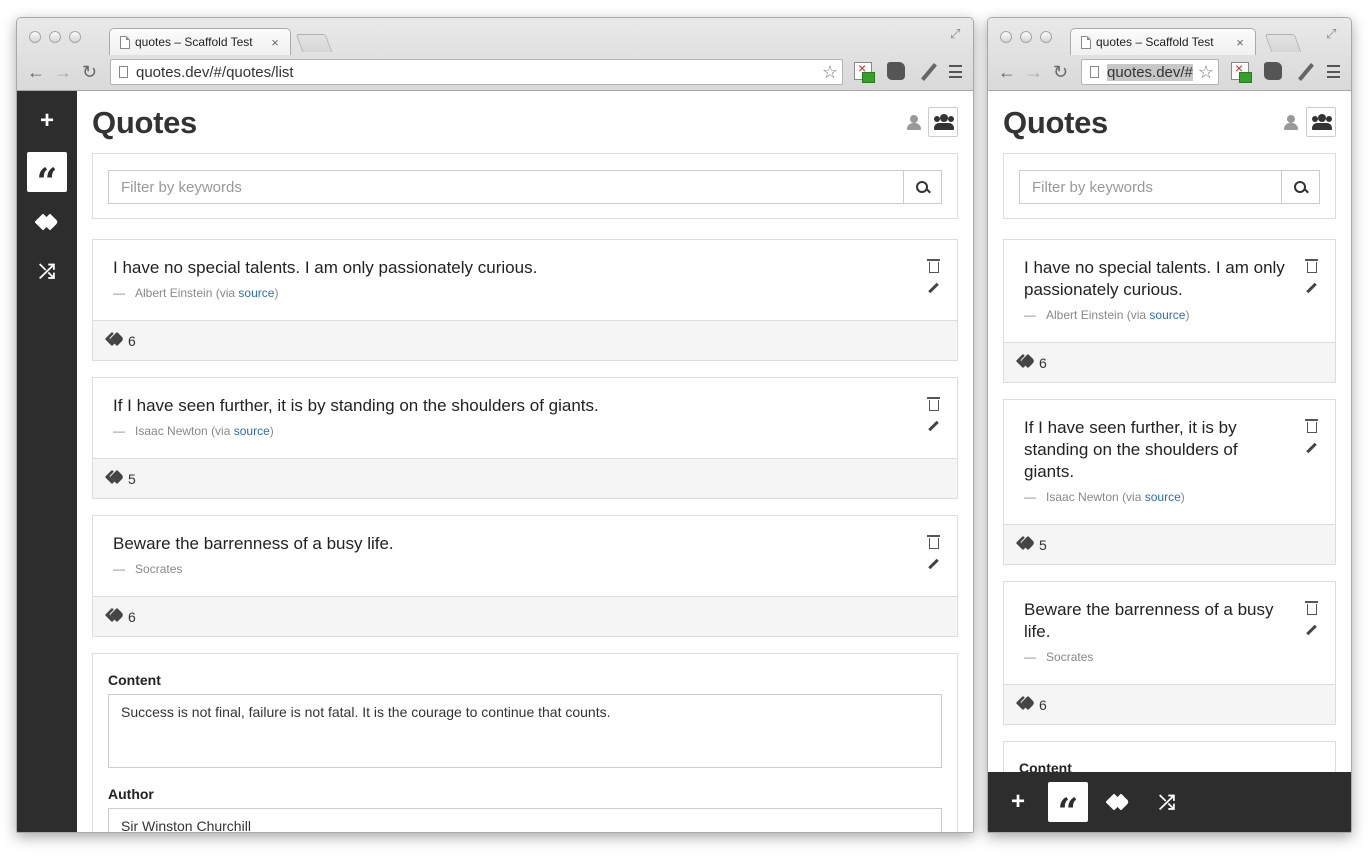 The width and height of the screenshot is (1368, 864). What do you see at coordinates (47, 271) in the screenshot?
I see `sidebar-shuffle-button: ⤮` at bounding box center [47, 271].